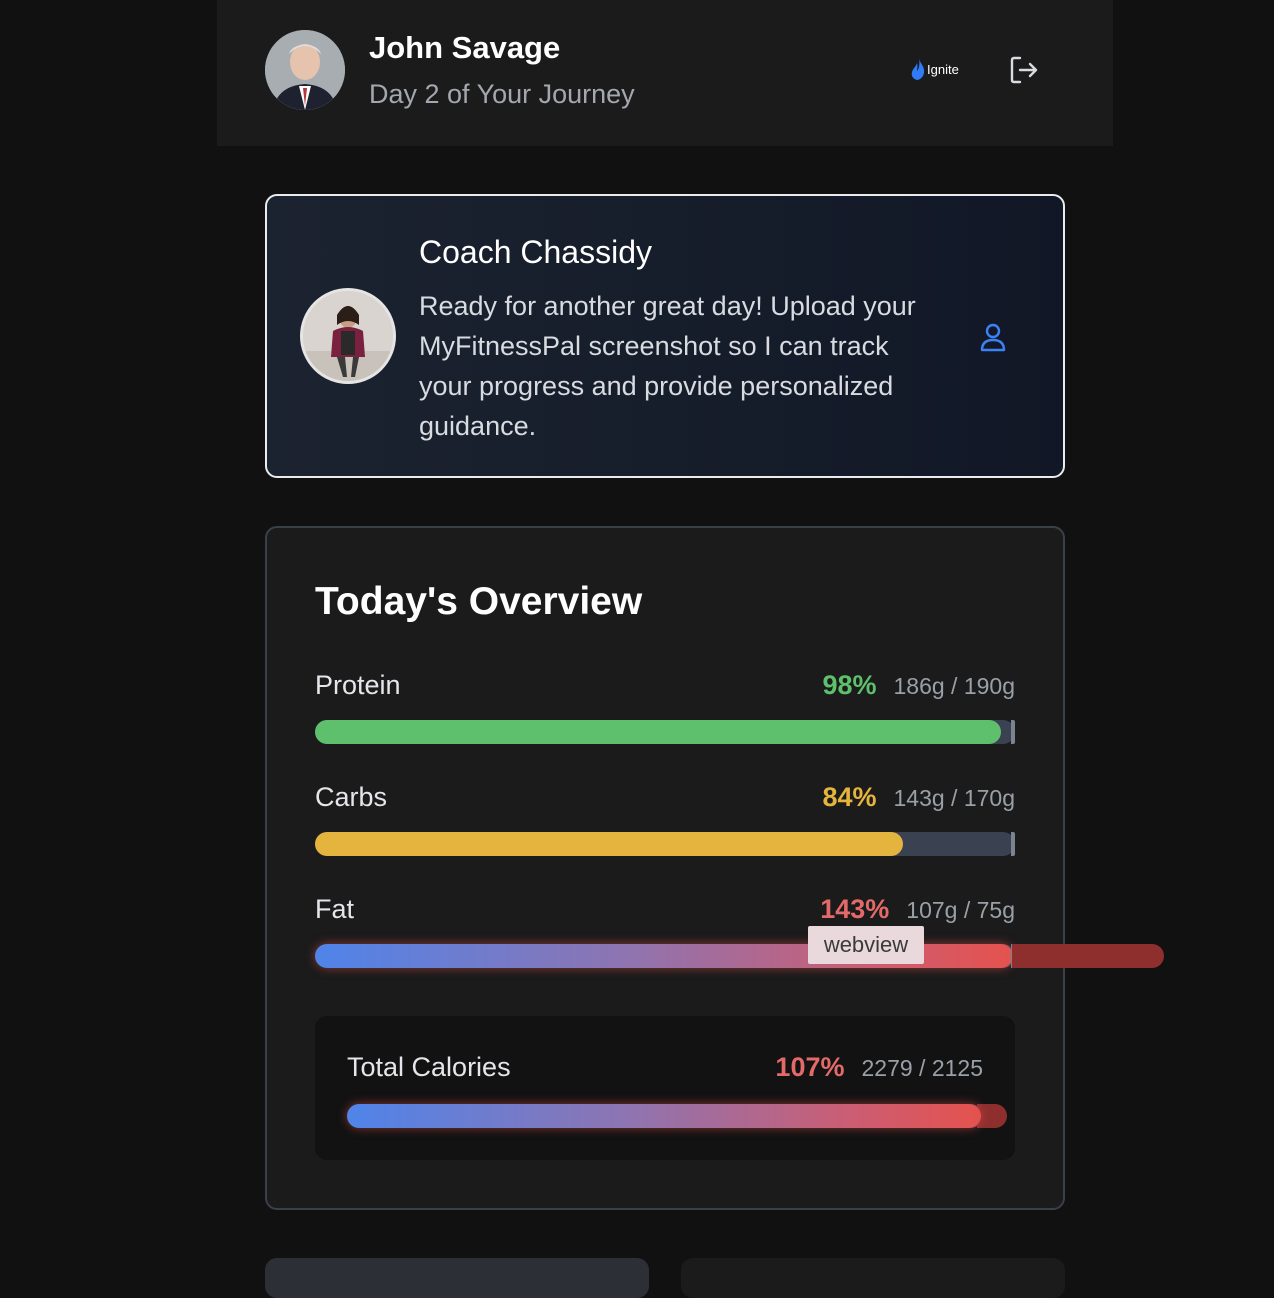 The height and width of the screenshot is (1298, 1274). What do you see at coordinates (849, 797) in the screenshot?
I see `macro-percent: 84%` at bounding box center [849, 797].